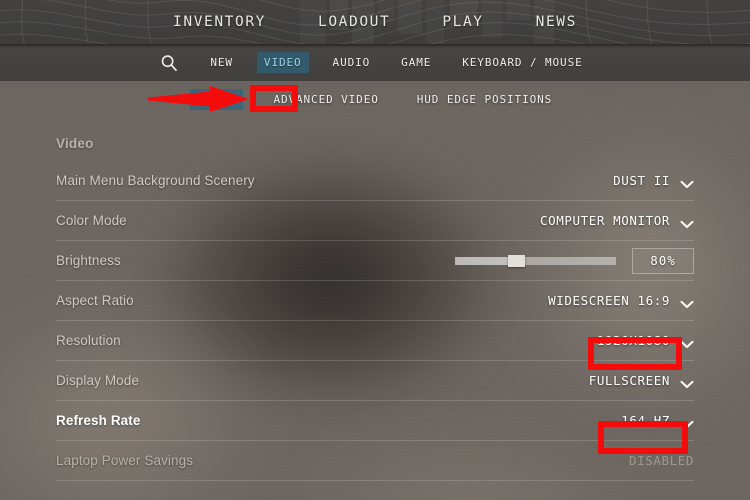 Image resolution: width=750 pixels, height=500 pixels. I want to click on setting-control-slider: 80%, so click(574, 260).